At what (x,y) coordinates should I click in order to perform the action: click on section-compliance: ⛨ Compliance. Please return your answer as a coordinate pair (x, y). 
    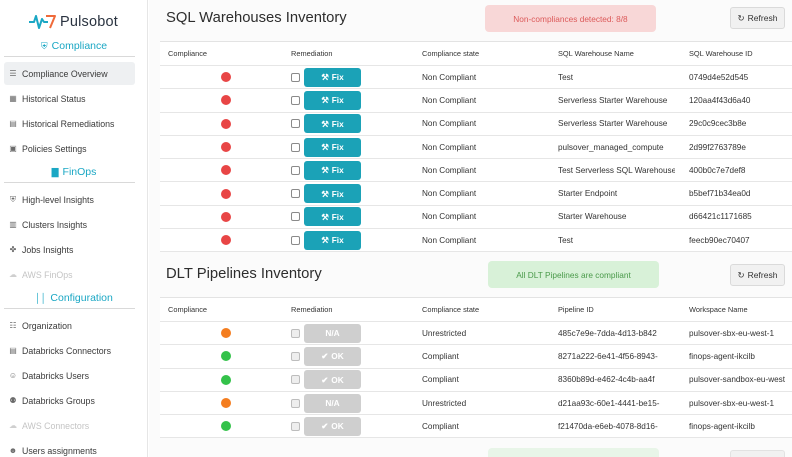
    Looking at the image, I should click on (74, 46).